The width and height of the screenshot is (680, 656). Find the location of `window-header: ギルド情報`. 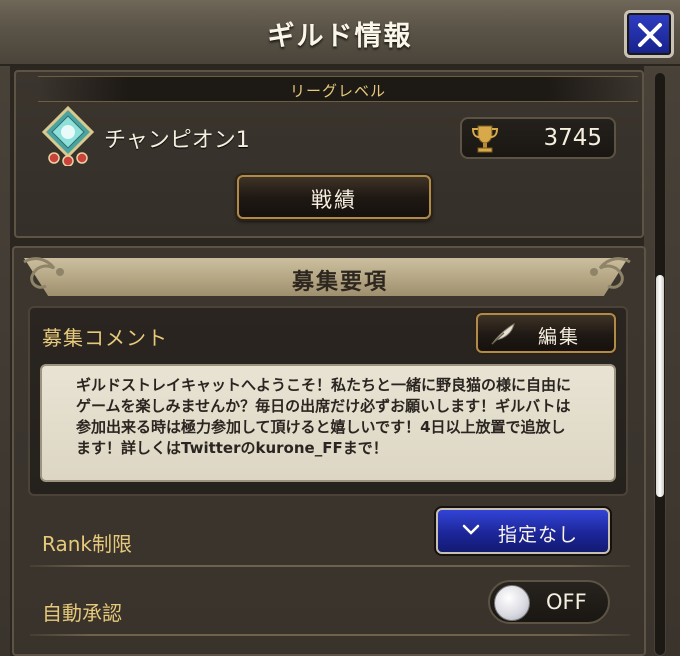

window-header: ギルド情報 is located at coordinates (340, 33).